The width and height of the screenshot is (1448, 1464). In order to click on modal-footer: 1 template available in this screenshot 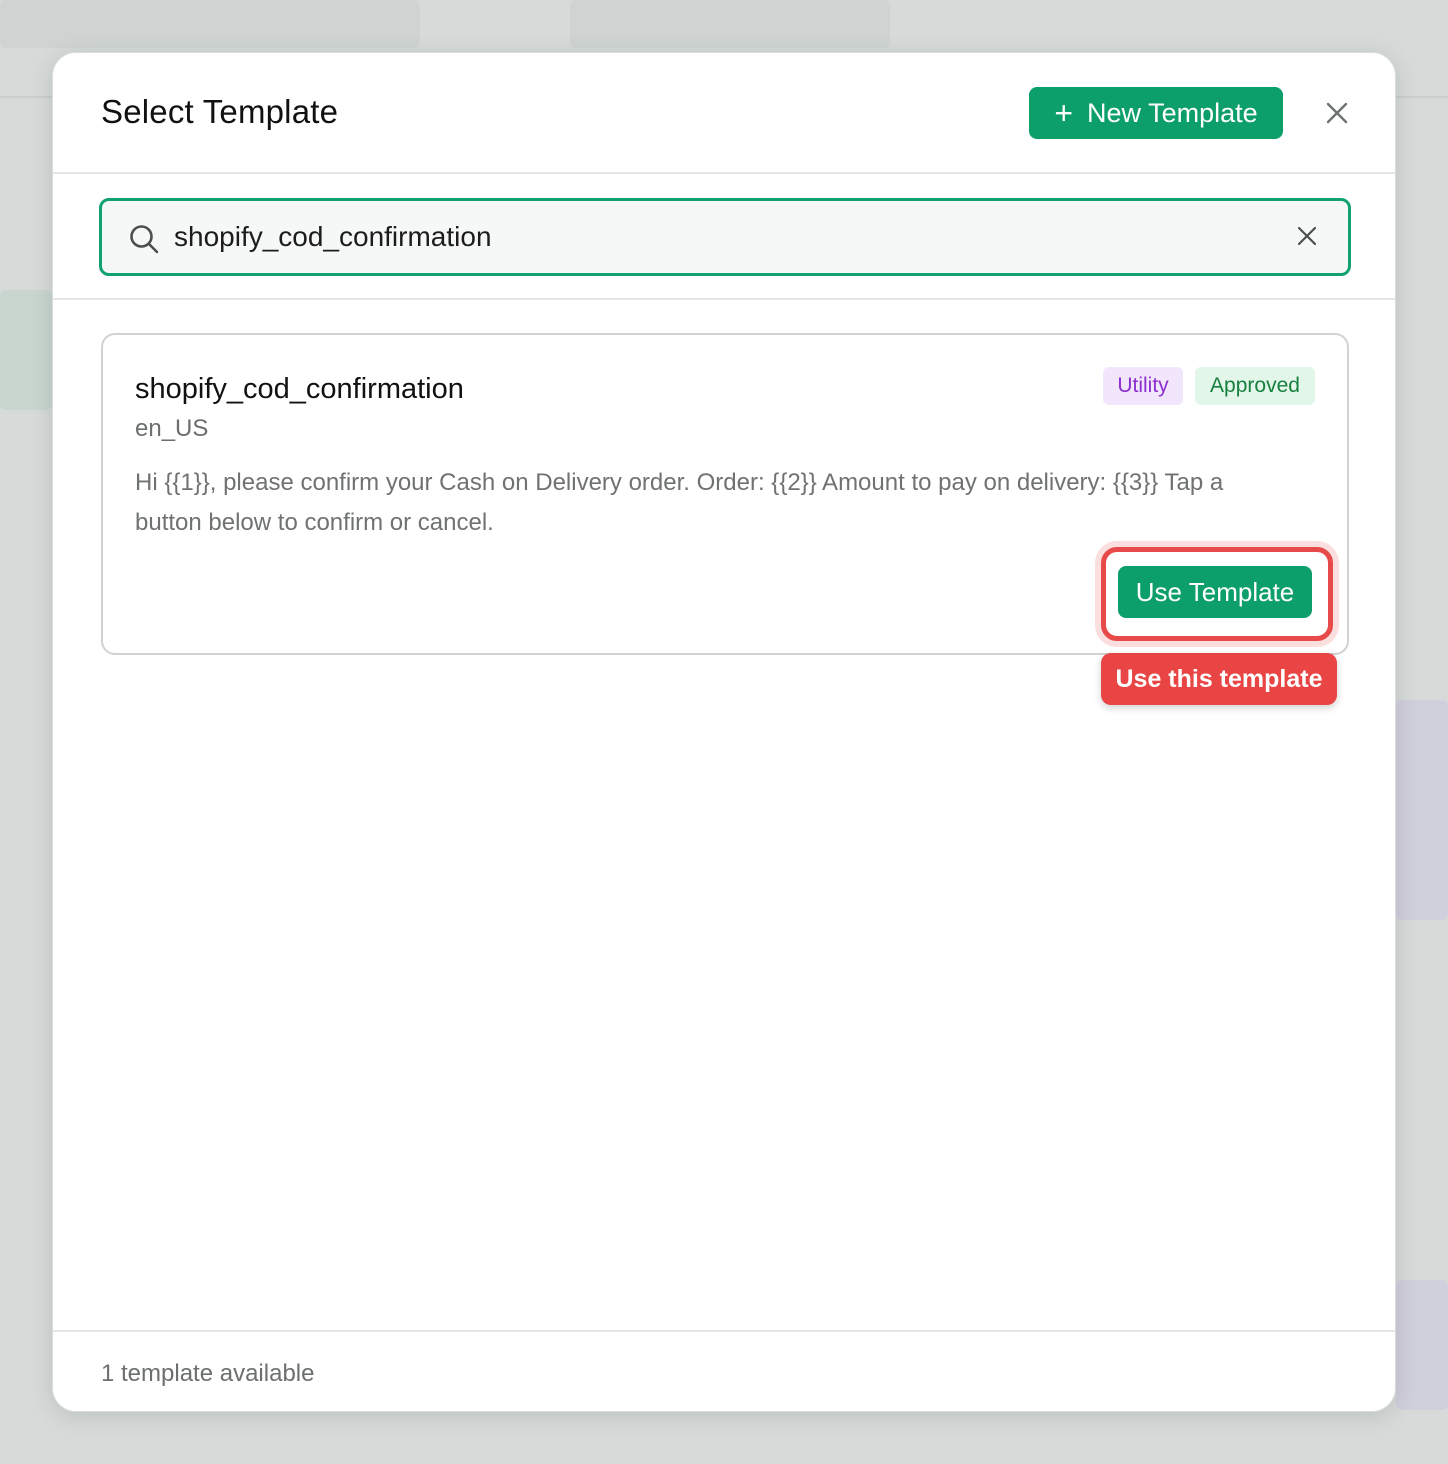, I will do `click(724, 1370)`.